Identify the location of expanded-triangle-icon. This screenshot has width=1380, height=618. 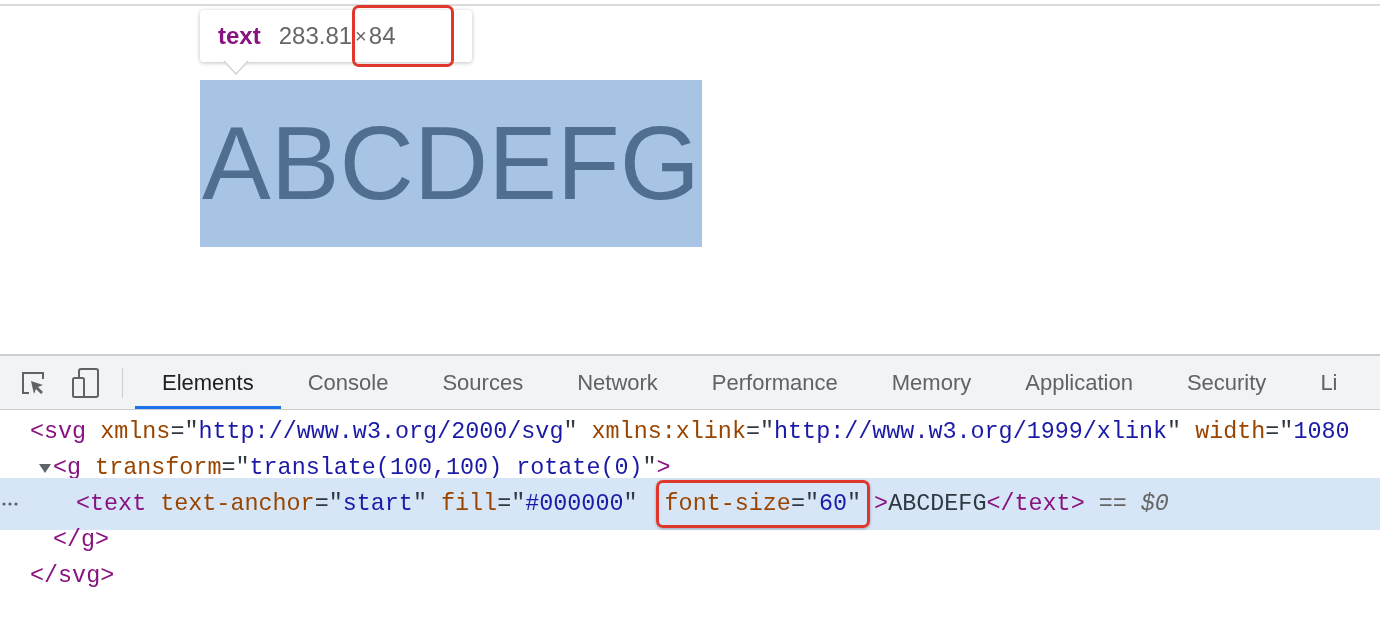
(45, 468).